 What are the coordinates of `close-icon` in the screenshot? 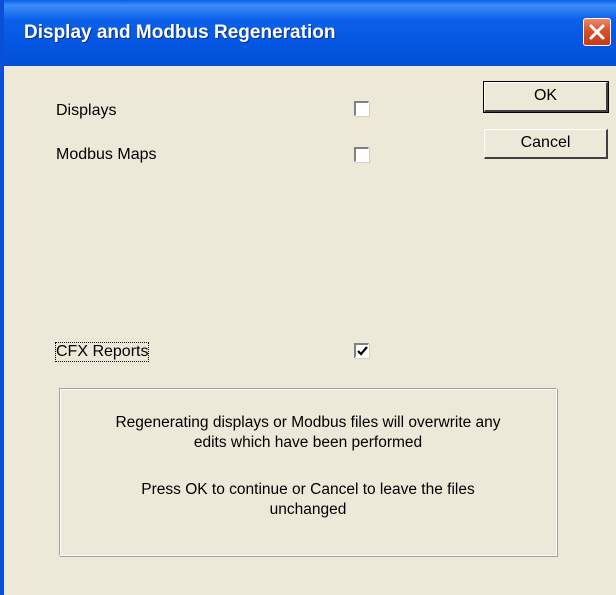 It's located at (597, 32).